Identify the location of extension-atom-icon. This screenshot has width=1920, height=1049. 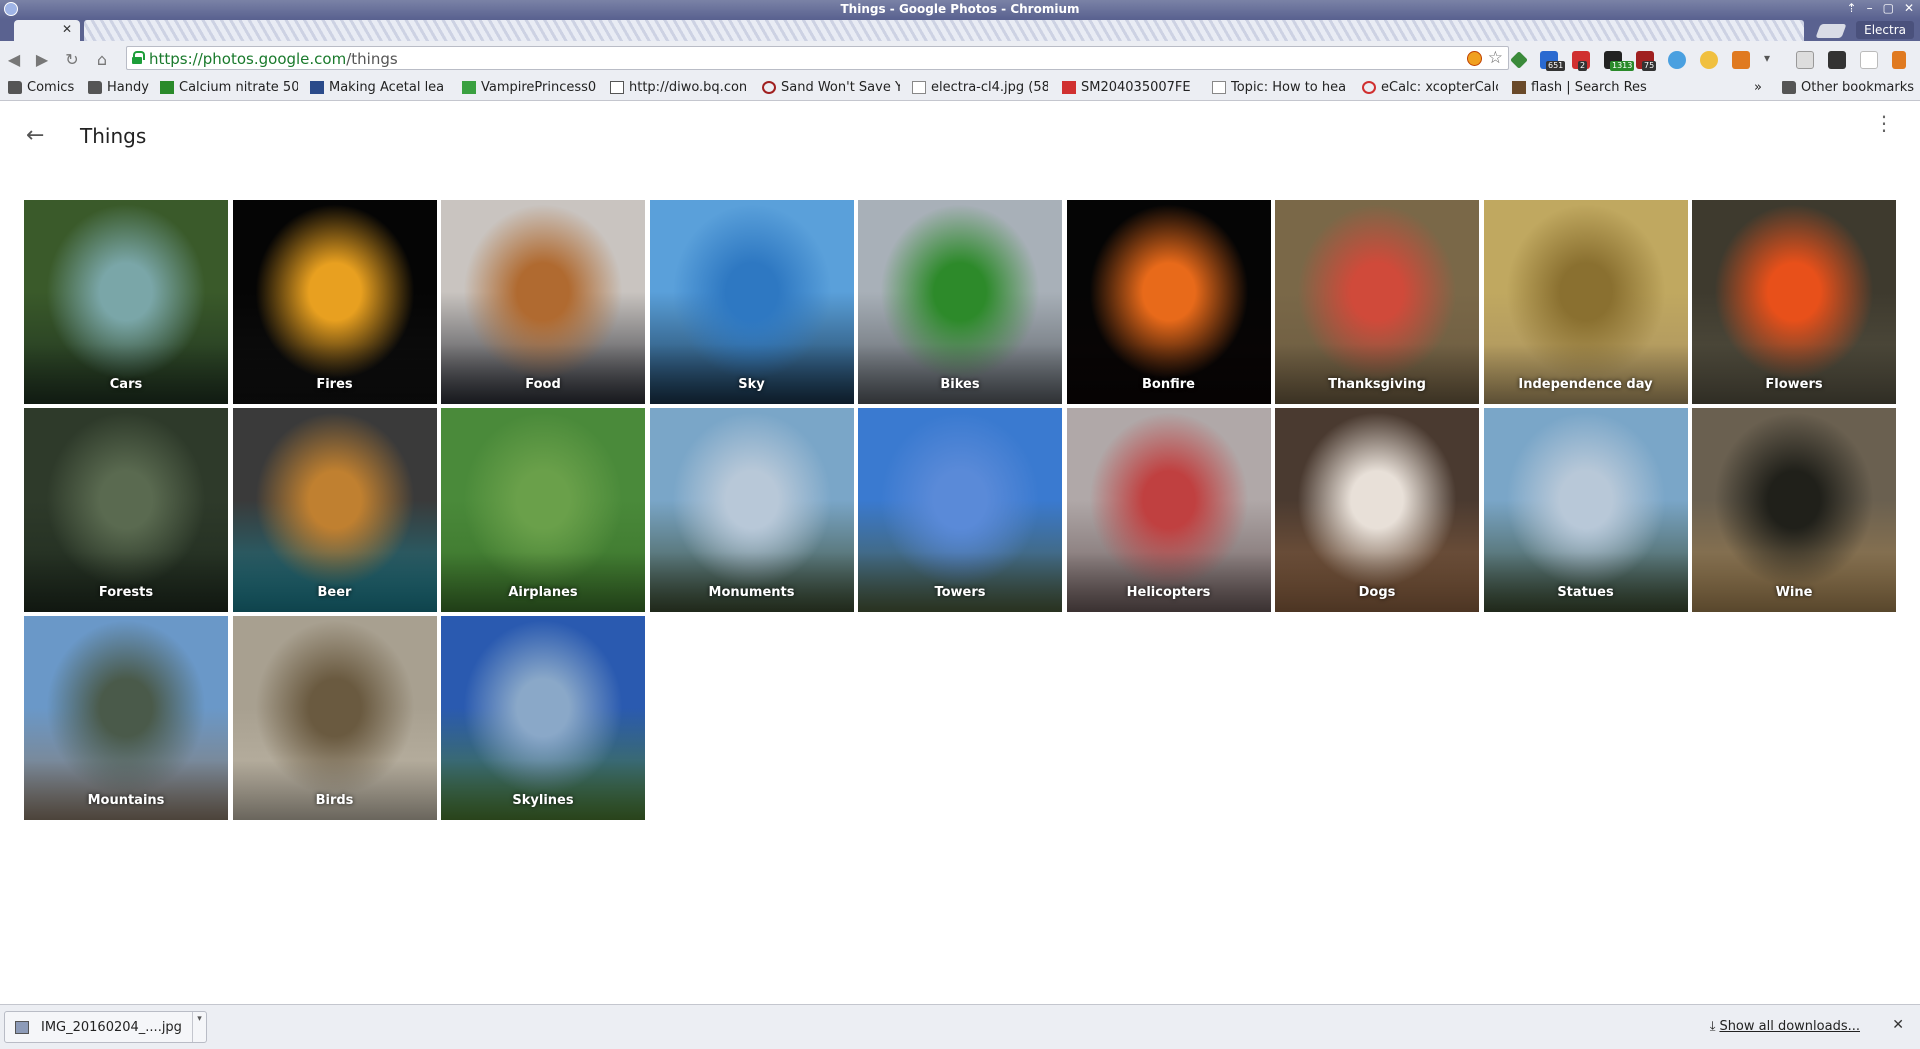
(1677, 60).